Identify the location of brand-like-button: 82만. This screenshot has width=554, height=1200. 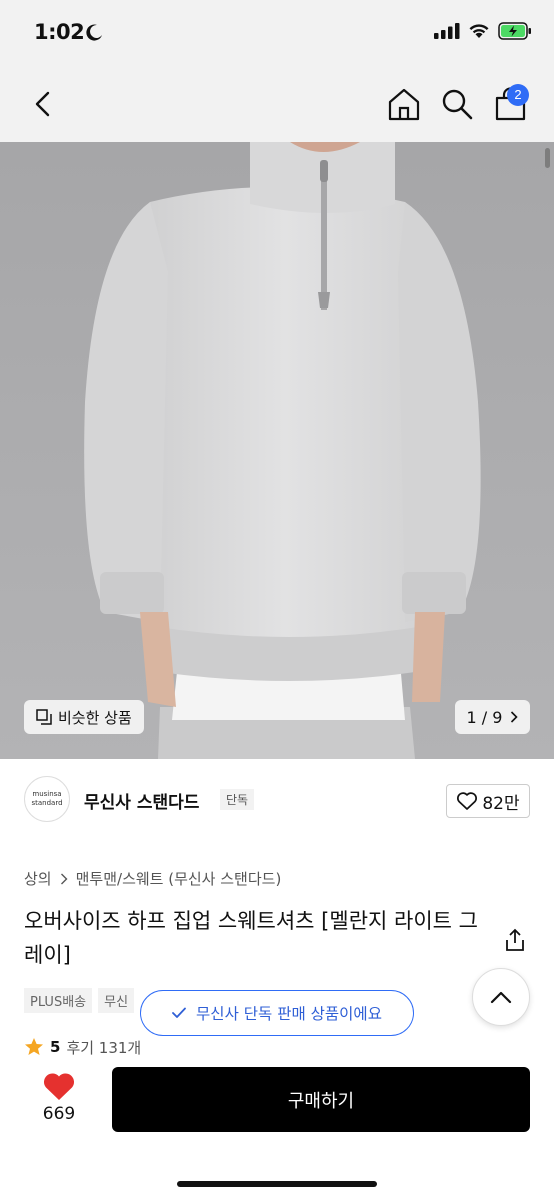
(488, 801).